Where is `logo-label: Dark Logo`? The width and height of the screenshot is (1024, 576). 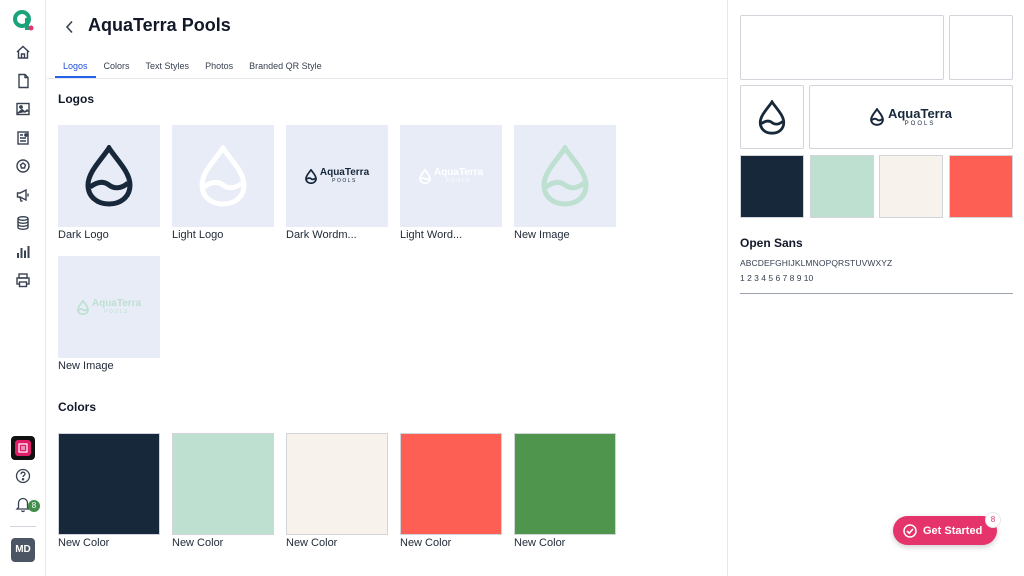
logo-label: Dark Logo is located at coordinates (83, 235).